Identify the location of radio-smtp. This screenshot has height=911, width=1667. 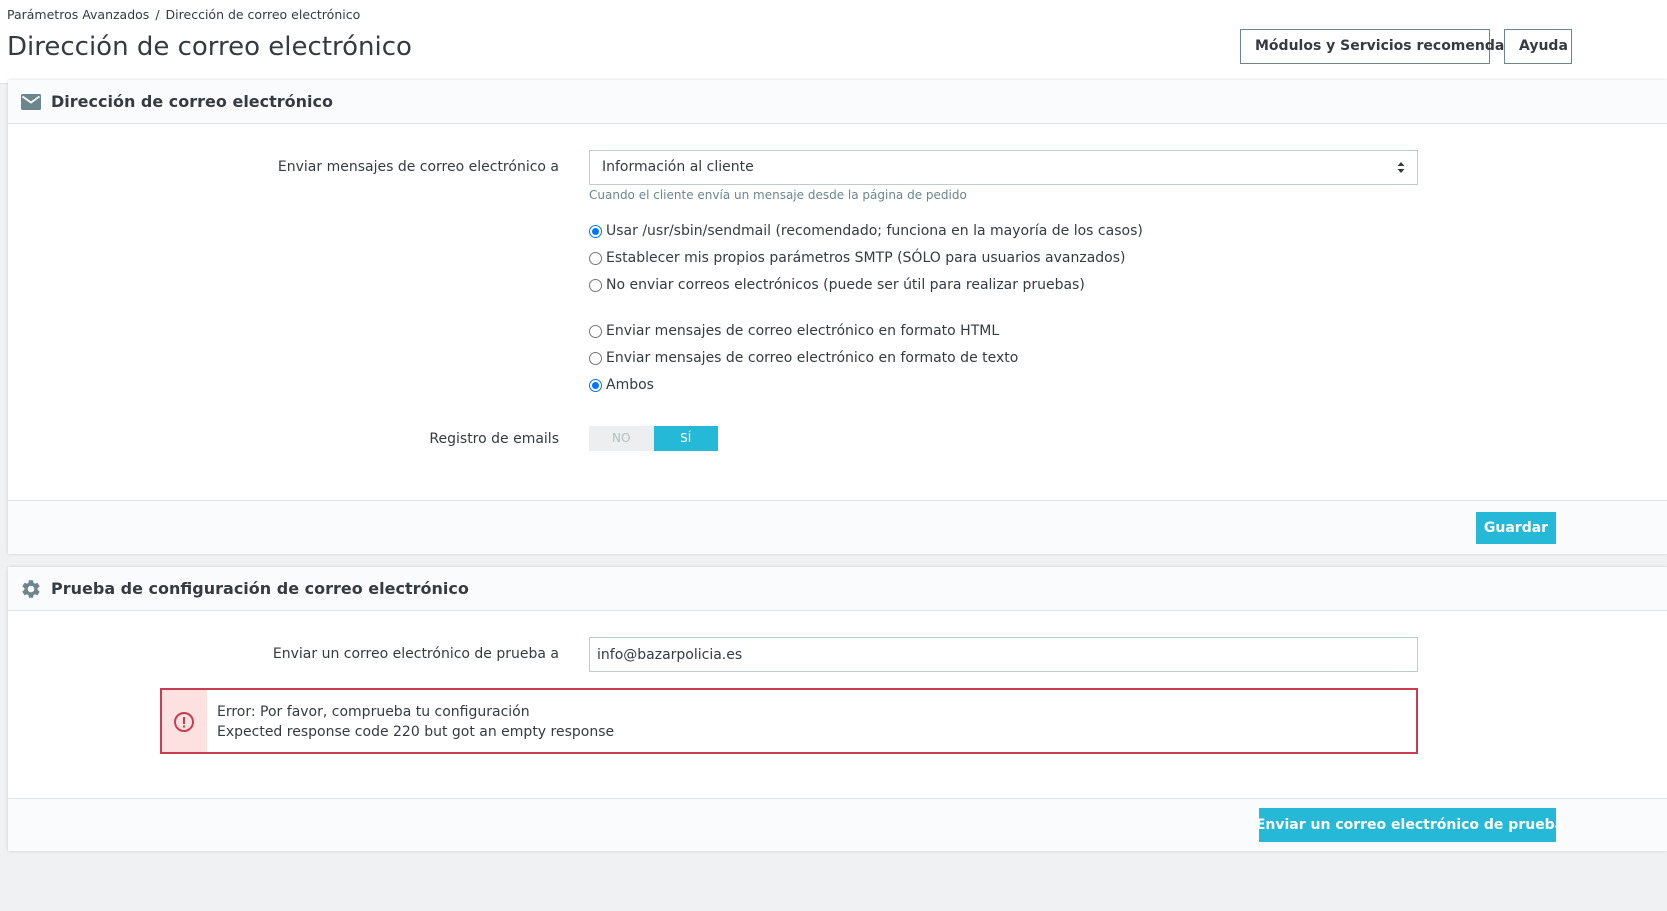
(595, 258).